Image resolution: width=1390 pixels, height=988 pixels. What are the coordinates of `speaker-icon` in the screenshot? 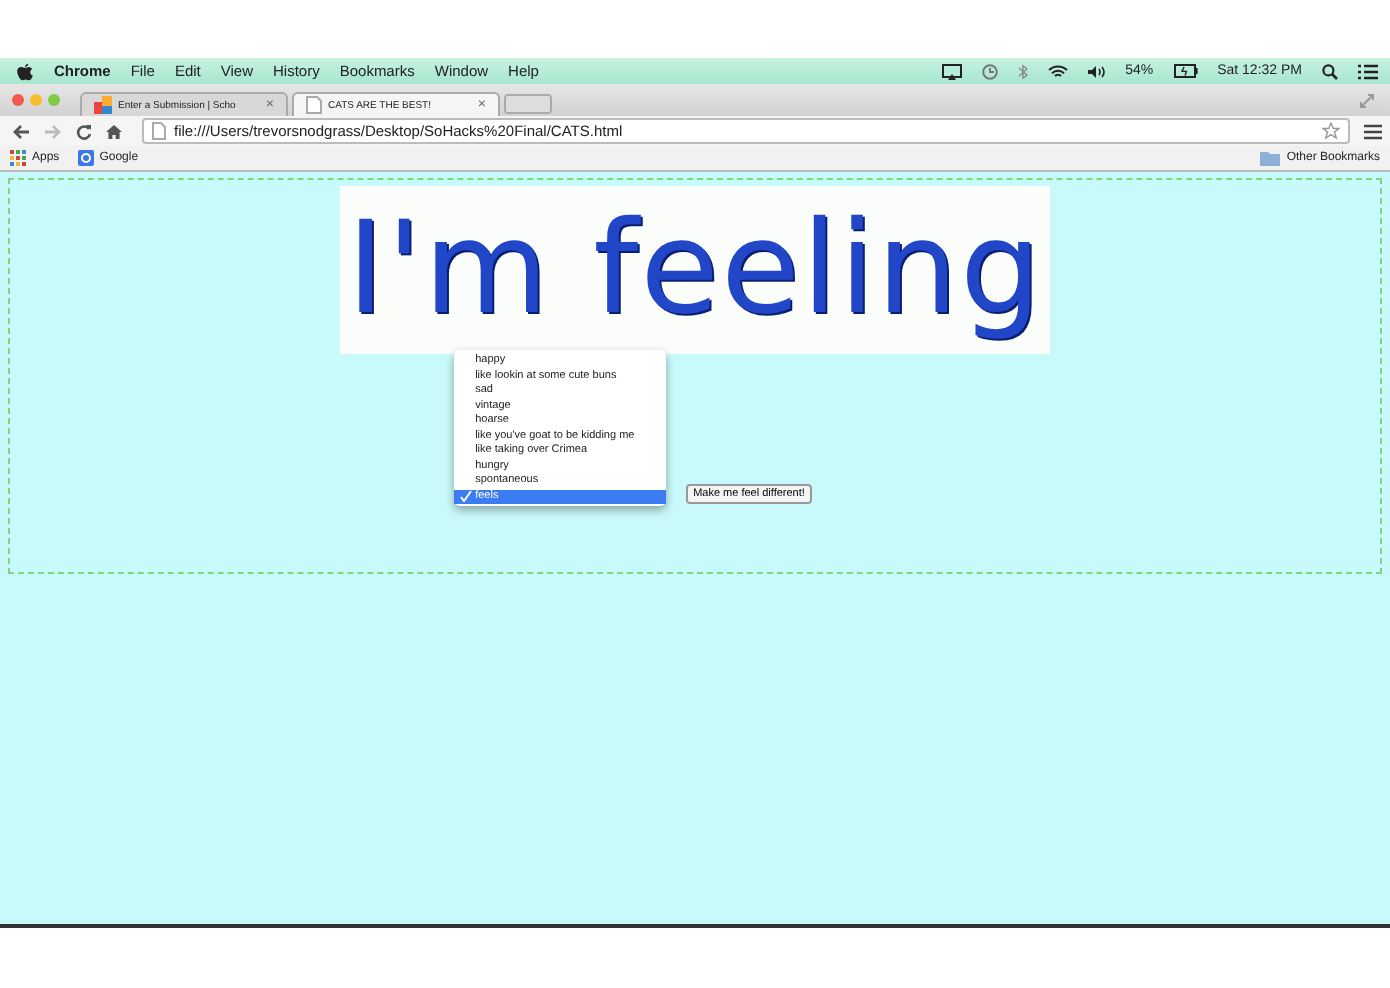 It's located at (1096, 71).